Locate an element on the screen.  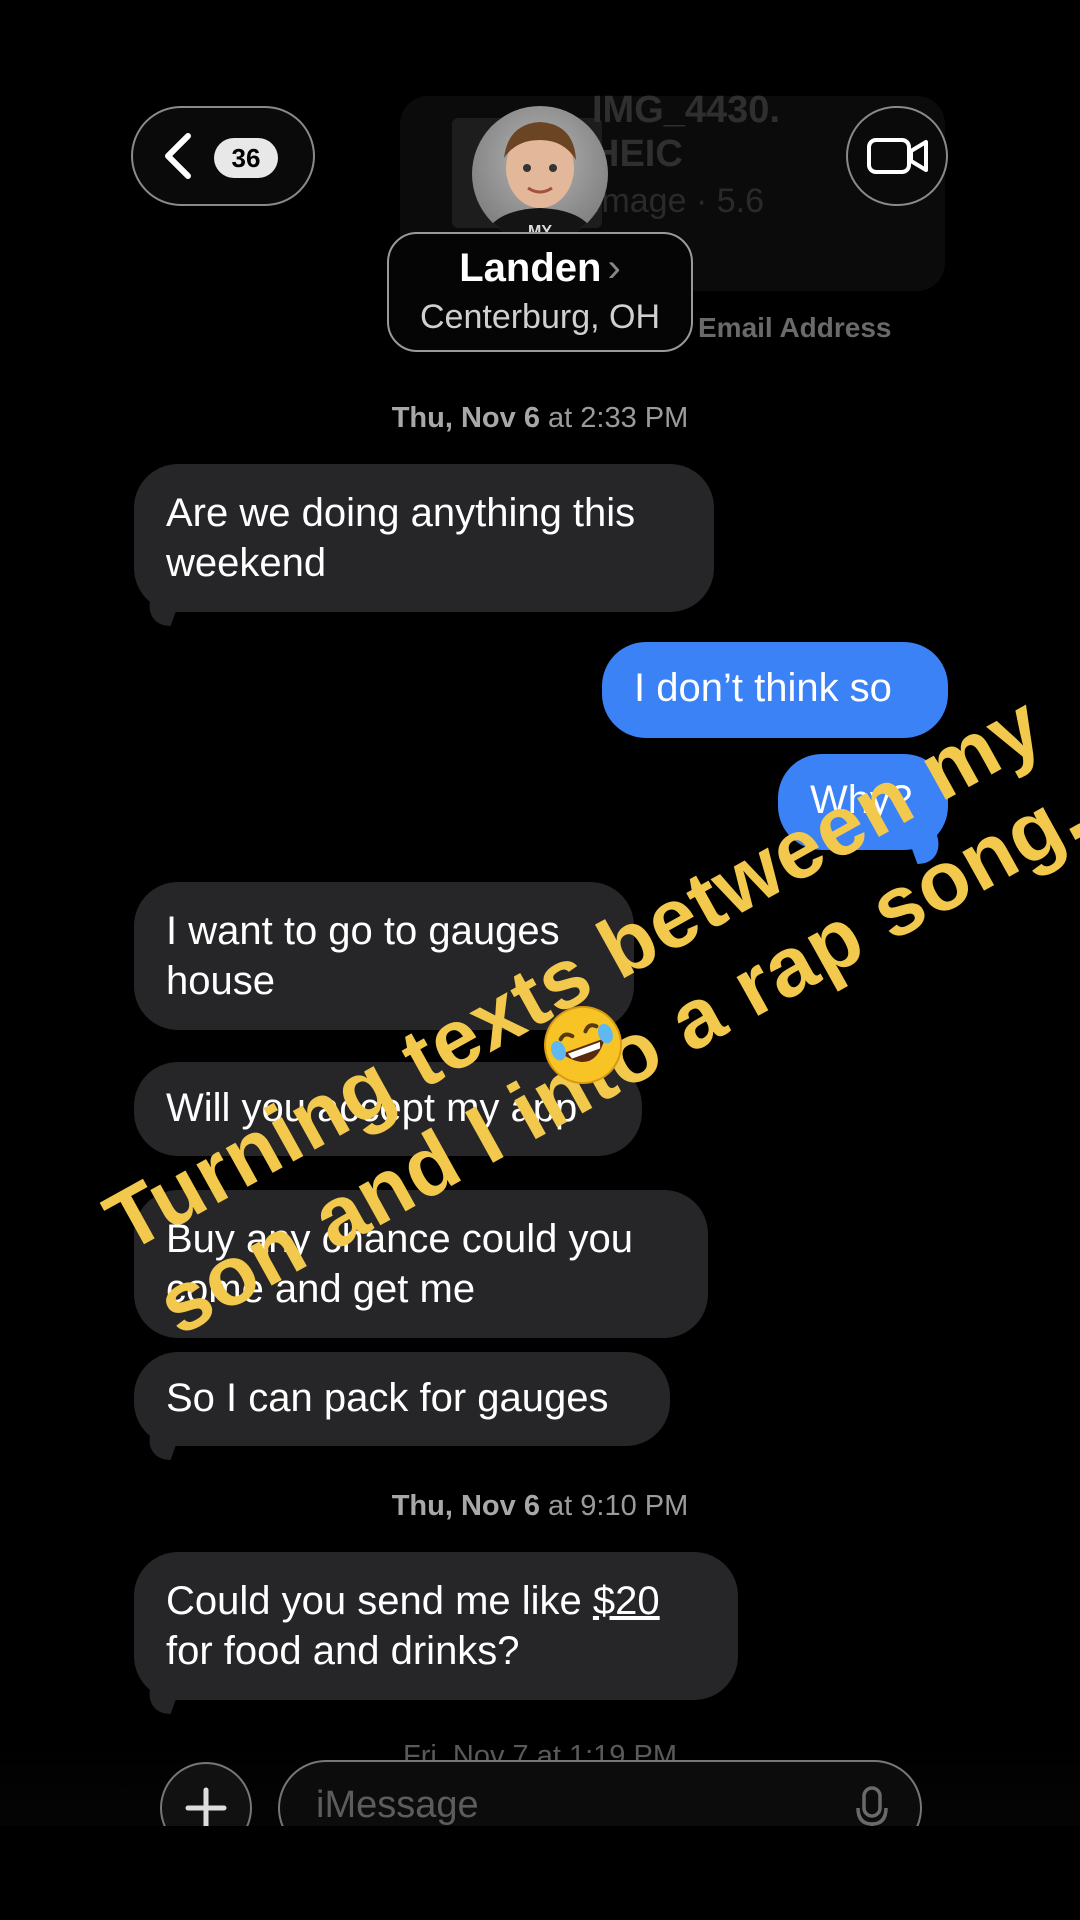
rolling-on-floor-laughing-emoji is located at coordinates (583, 1045).